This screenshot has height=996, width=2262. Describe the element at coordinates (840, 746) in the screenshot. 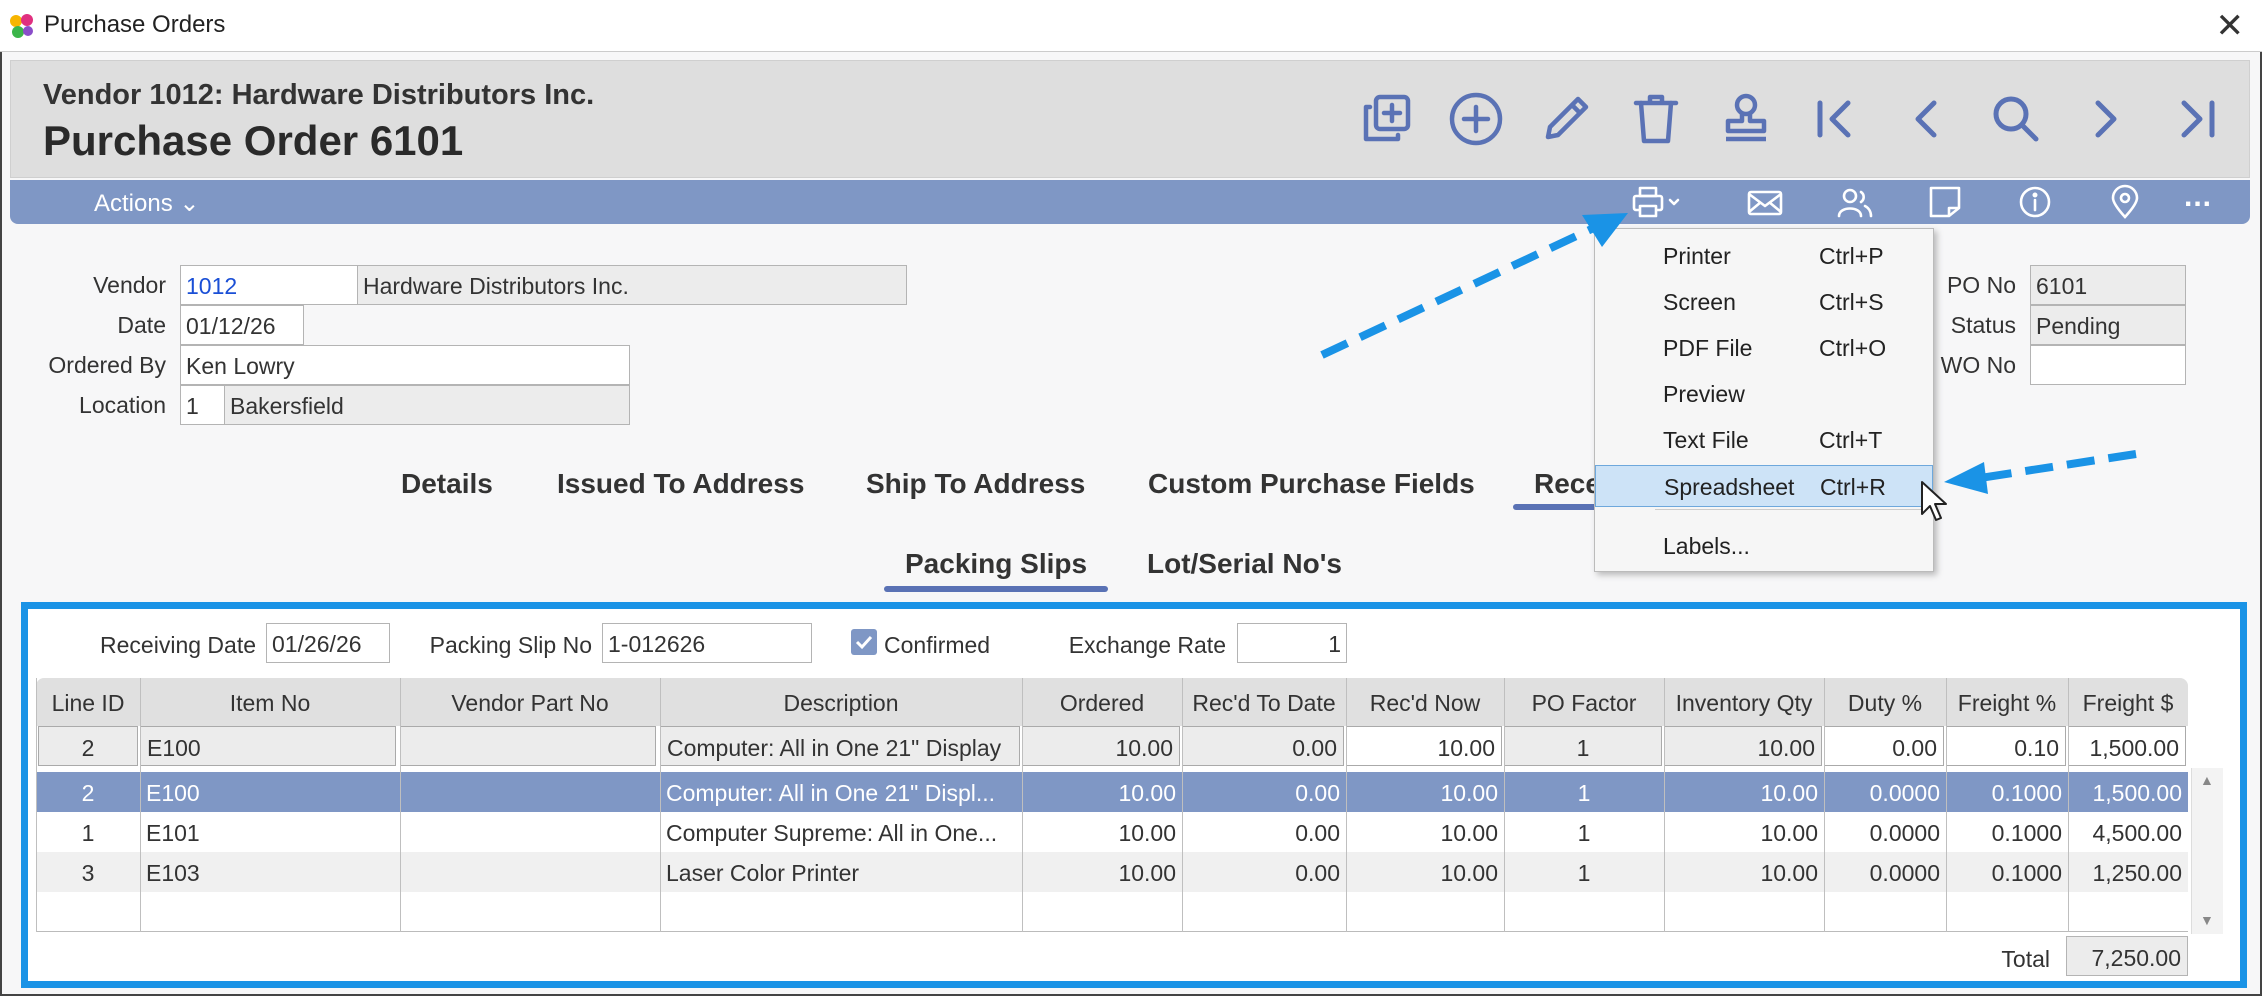

I see `edit-cell: Computer: All in One 21" Display` at that location.